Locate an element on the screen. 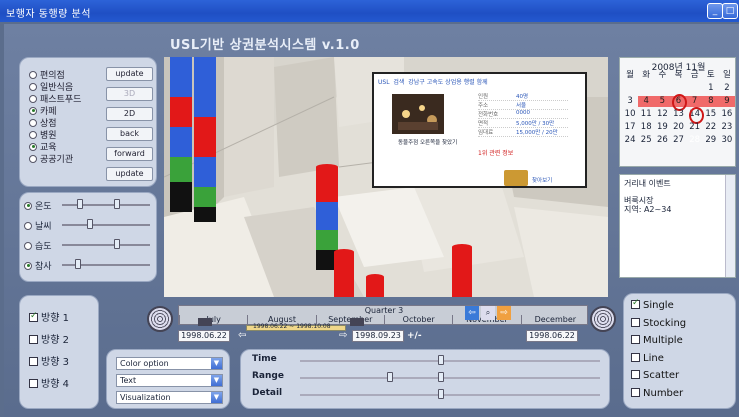  timeline-jog-right-icon is located at coordinates (603, 319).